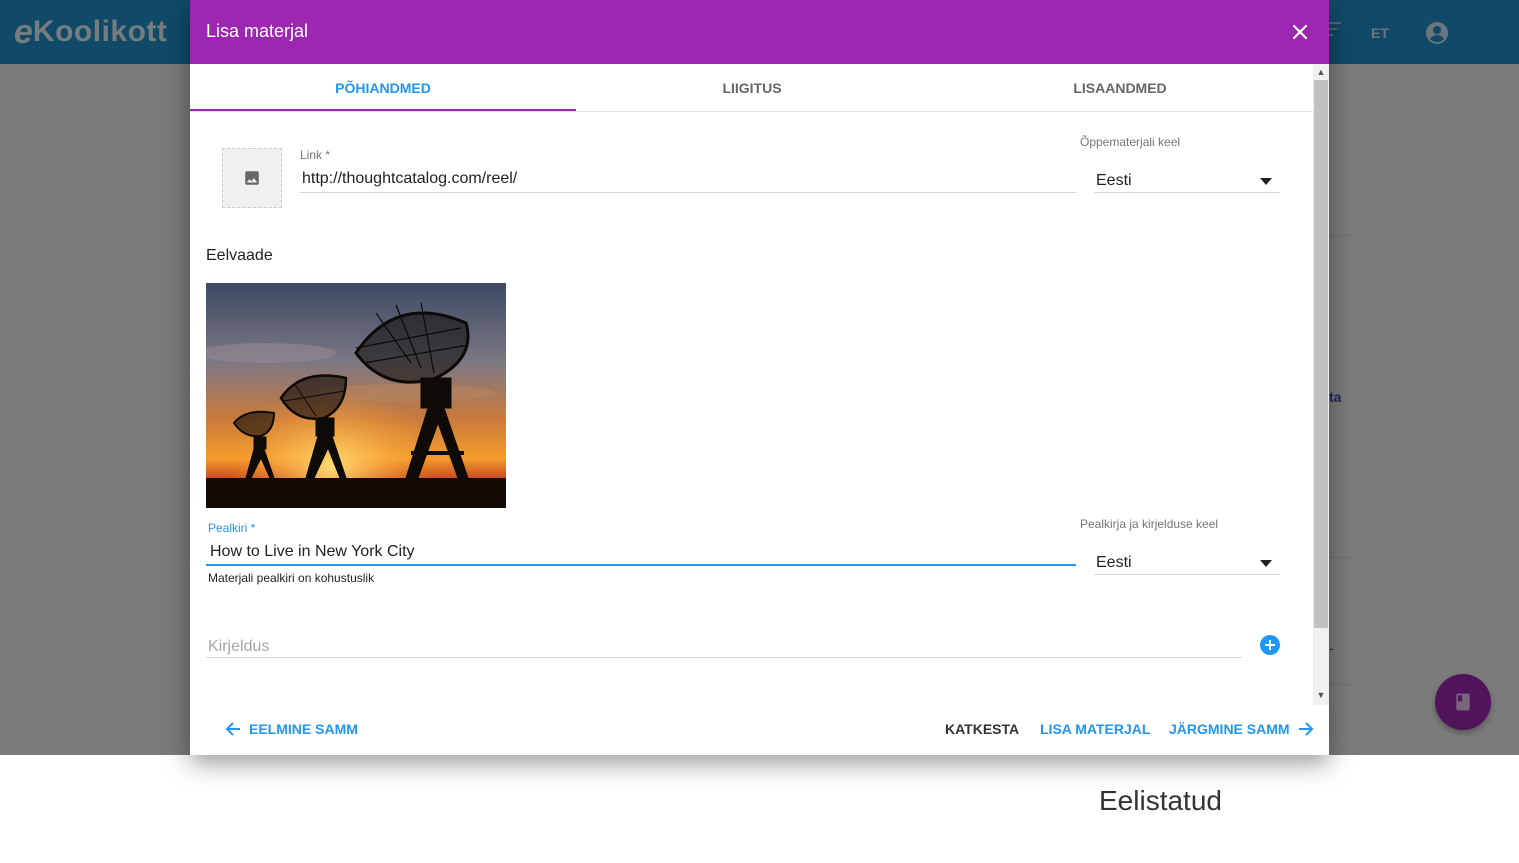 The height and width of the screenshot is (863, 1519). I want to click on tab-liigitus: LIIGITUS, so click(752, 88).